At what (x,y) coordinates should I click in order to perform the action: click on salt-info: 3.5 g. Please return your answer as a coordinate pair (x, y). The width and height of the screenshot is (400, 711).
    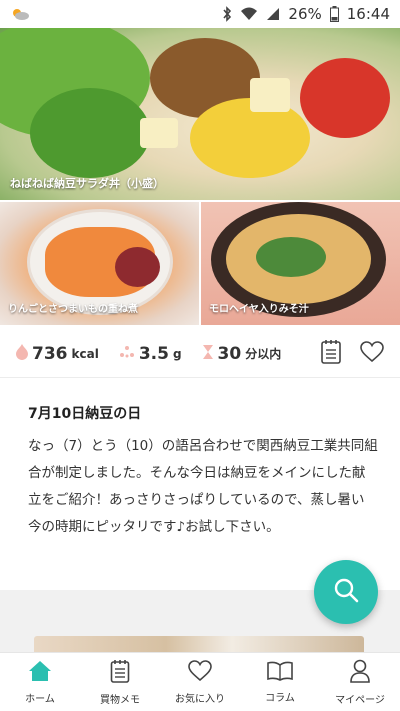
    Looking at the image, I should click on (150, 354).